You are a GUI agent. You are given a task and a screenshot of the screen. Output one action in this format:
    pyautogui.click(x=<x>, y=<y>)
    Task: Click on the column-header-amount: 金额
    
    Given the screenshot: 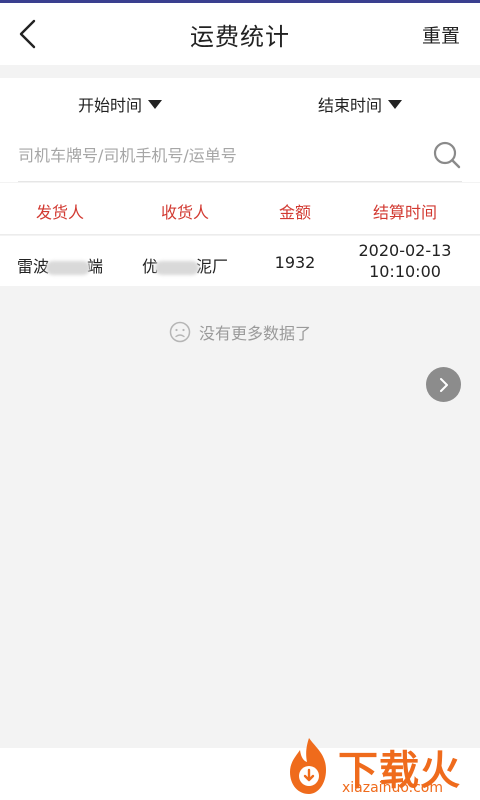 What is the action you would take?
    pyautogui.click(x=294, y=212)
    